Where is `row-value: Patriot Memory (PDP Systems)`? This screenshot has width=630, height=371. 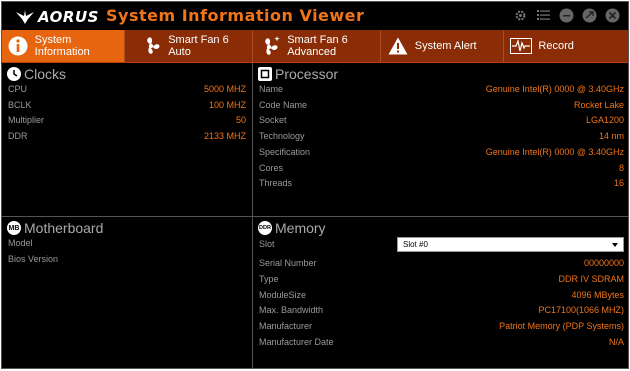
row-value: Patriot Memory (PDP Systems) is located at coordinates (561, 326).